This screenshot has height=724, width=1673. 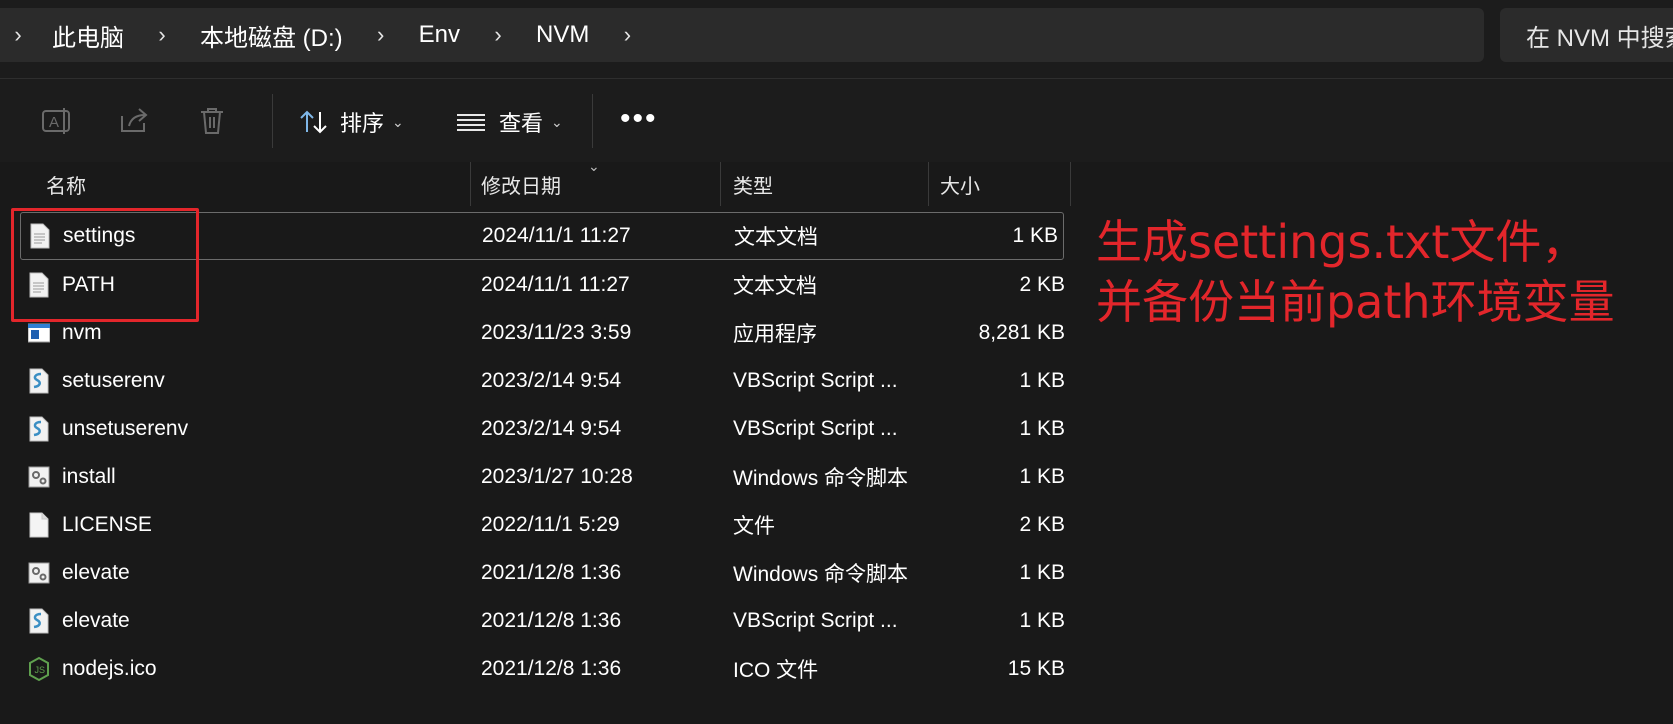 What do you see at coordinates (39, 525) in the screenshot?
I see `blank-file-icon` at bounding box center [39, 525].